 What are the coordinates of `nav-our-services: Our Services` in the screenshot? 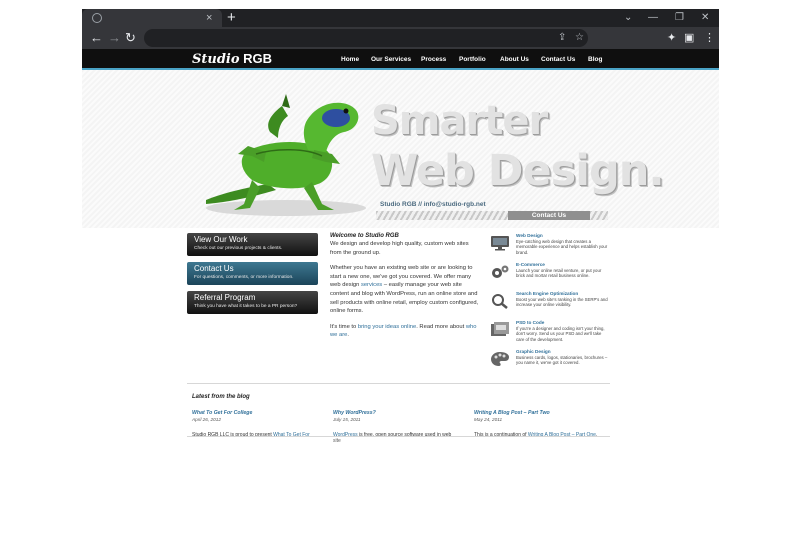 It's located at (391, 59).